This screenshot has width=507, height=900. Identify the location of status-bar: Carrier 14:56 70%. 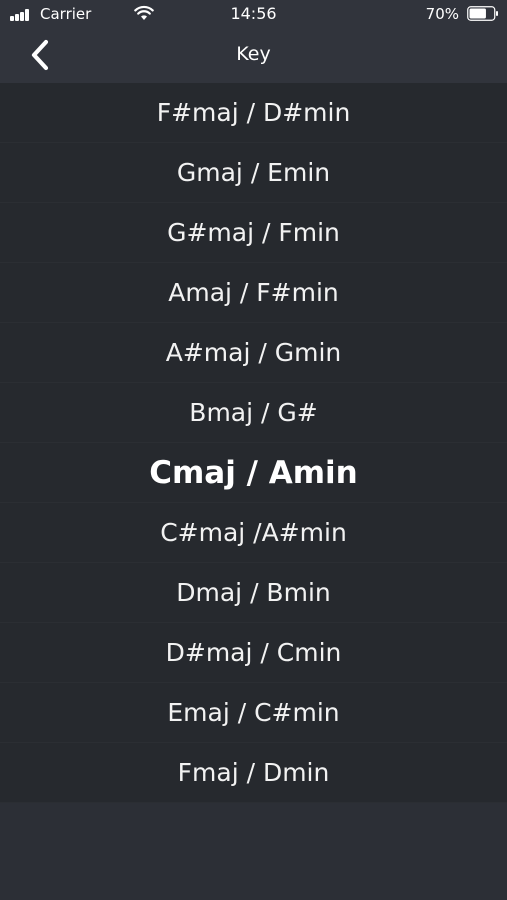
(253, 14).